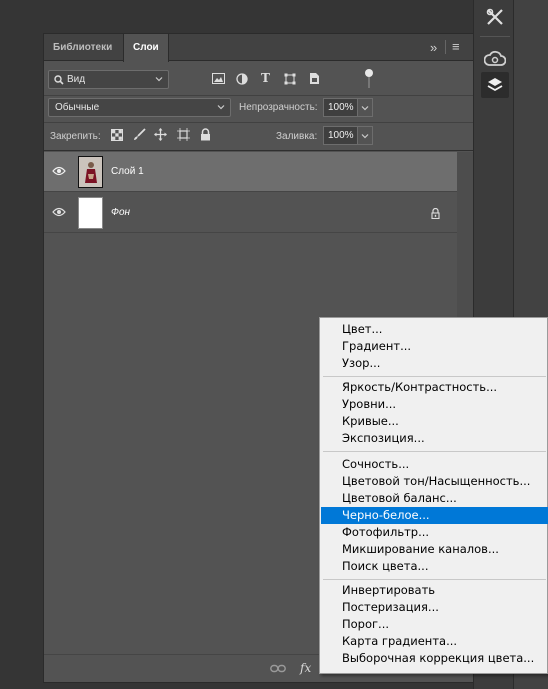 The height and width of the screenshot is (689, 548). Describe the element at coordinates (297, 136) in the screenshot. I see `fill-label: Заливка:` at that location.